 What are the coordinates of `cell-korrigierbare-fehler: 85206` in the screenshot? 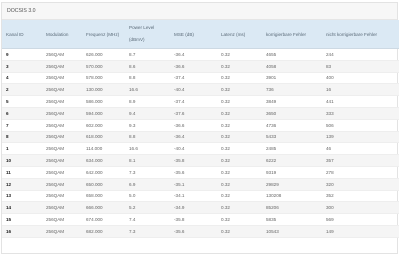 It's located at (292, 208).